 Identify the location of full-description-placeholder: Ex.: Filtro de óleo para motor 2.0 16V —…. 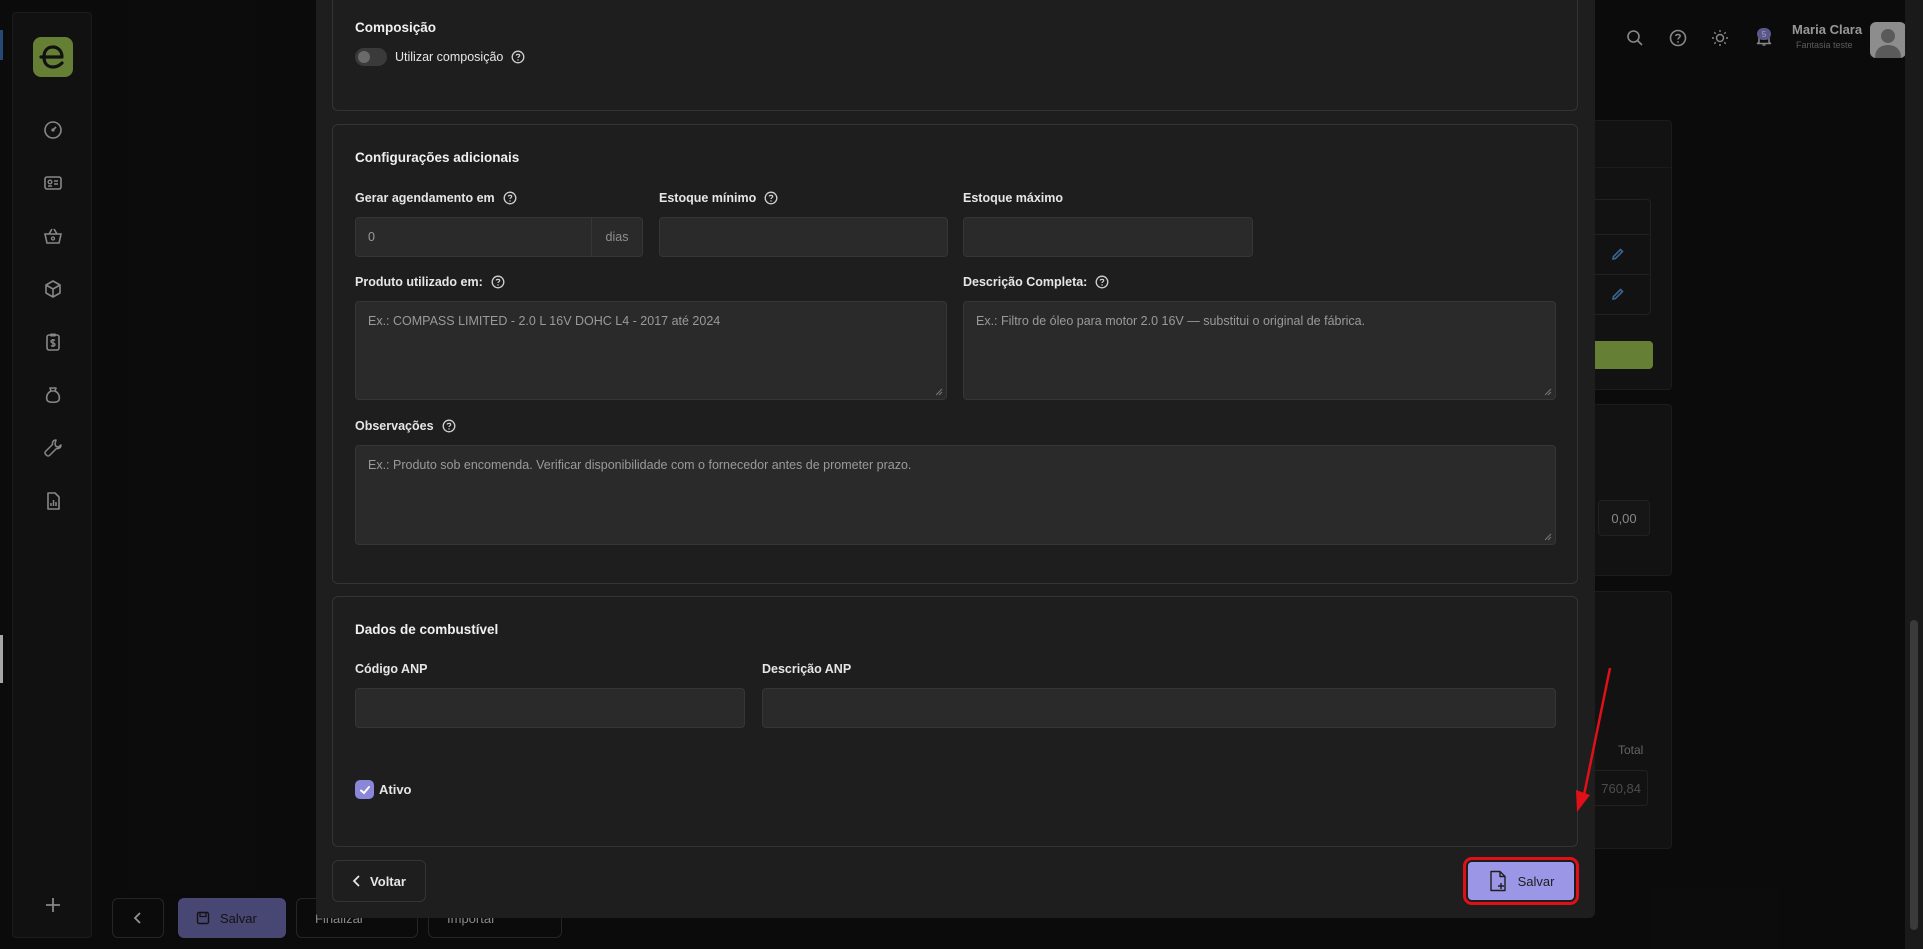
(1171, 321).